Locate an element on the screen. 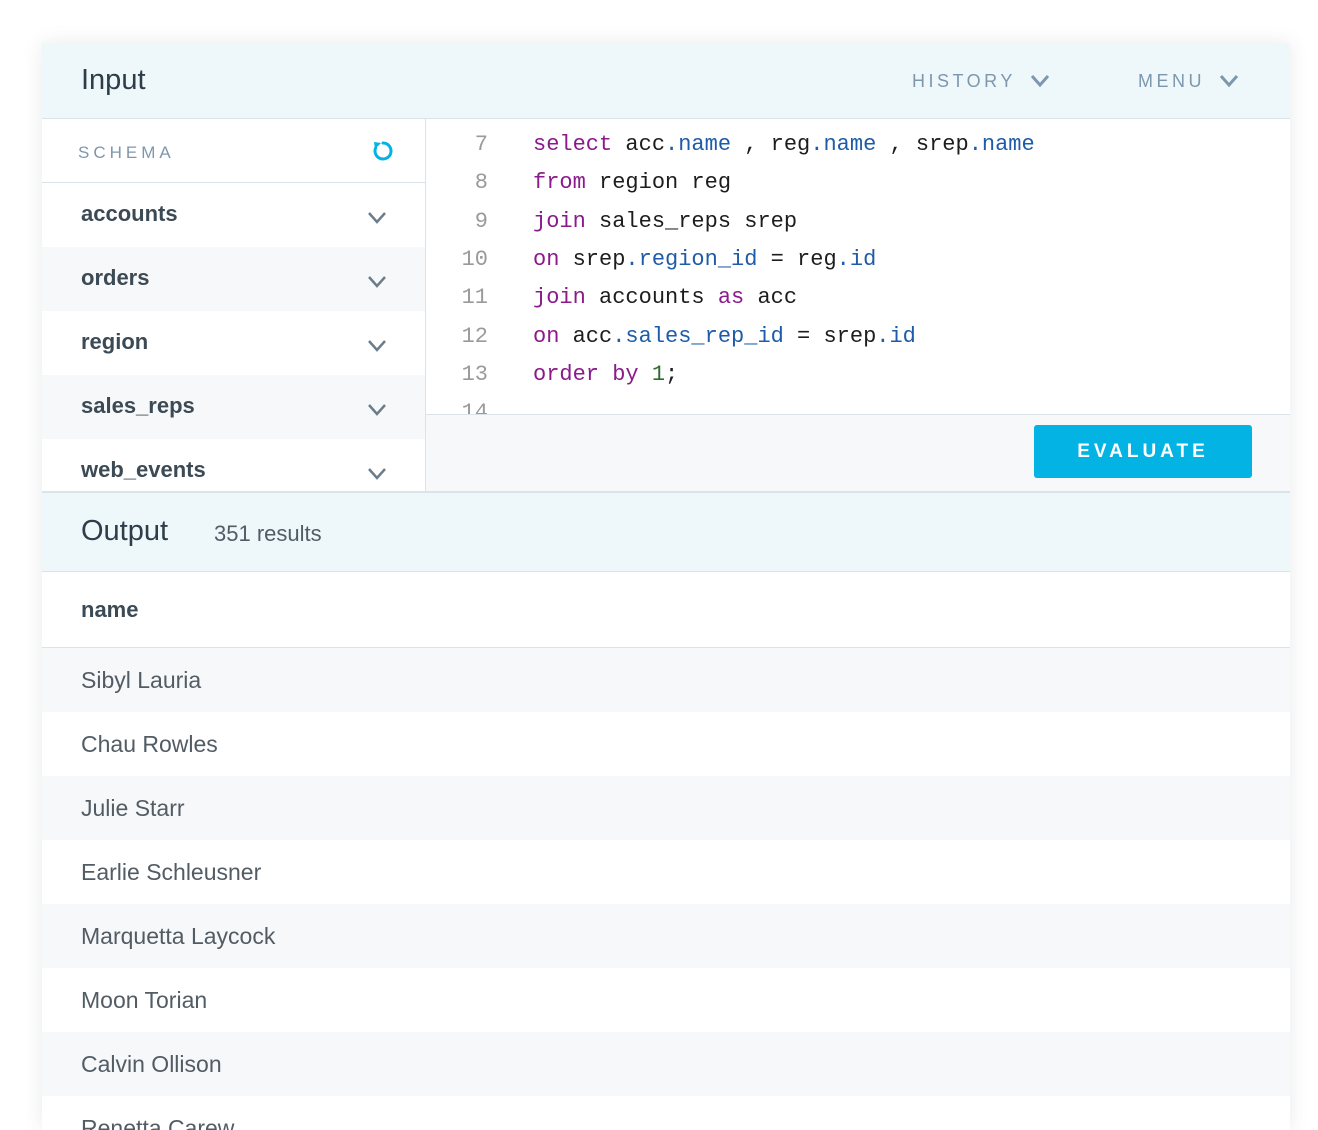 The image size is (1318, 1130). name-cell: Marquetta Laycock is located at coordinates (178, 936).